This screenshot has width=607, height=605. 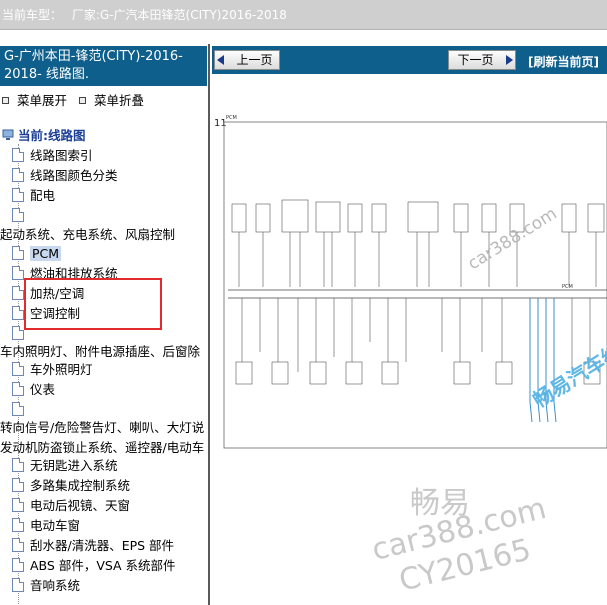 What do you see at coordinates (119, 100) in the screenshot?
I see `collapse-label: 菜单折叠` at bounding box center [119, 100].